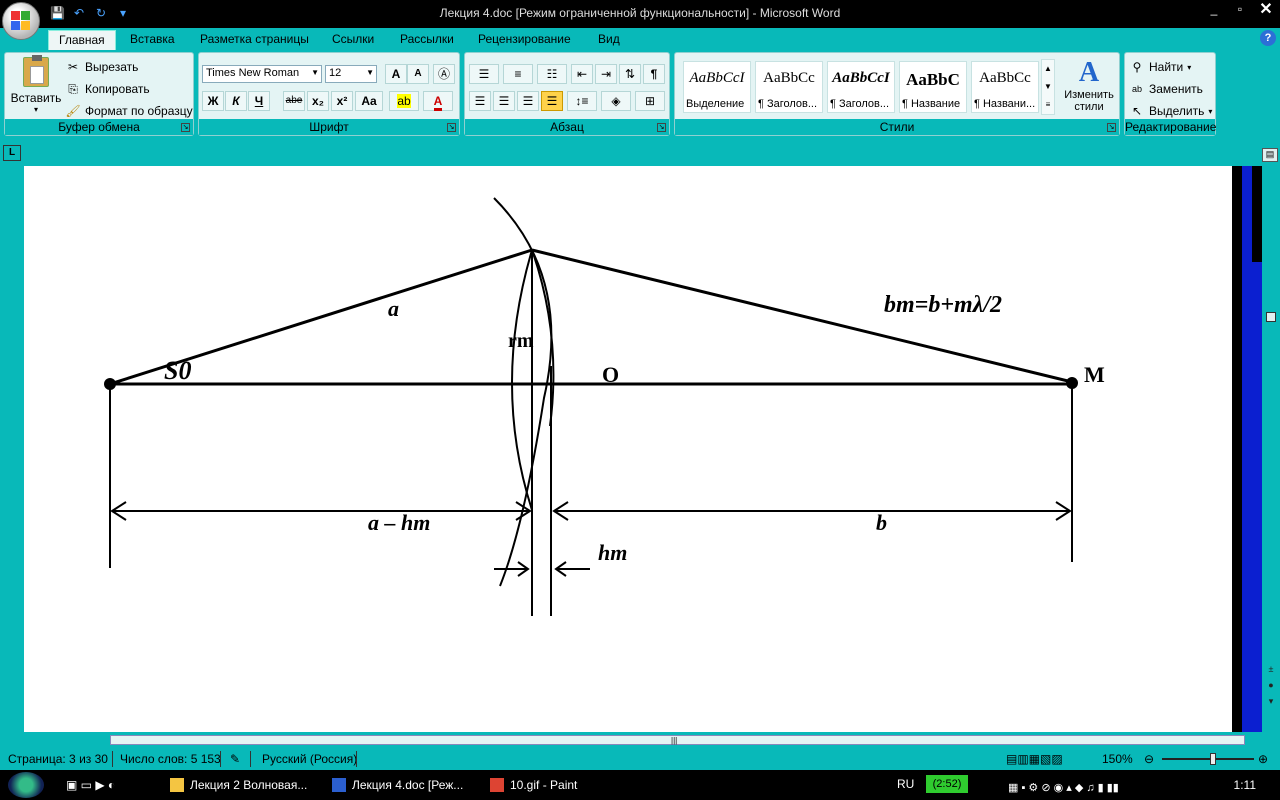 This screenshot has height=800, width=1280. Describe the element at coordinates (1271, 669) in the screenshot. I see `prev-page-icon: ±` at that location.